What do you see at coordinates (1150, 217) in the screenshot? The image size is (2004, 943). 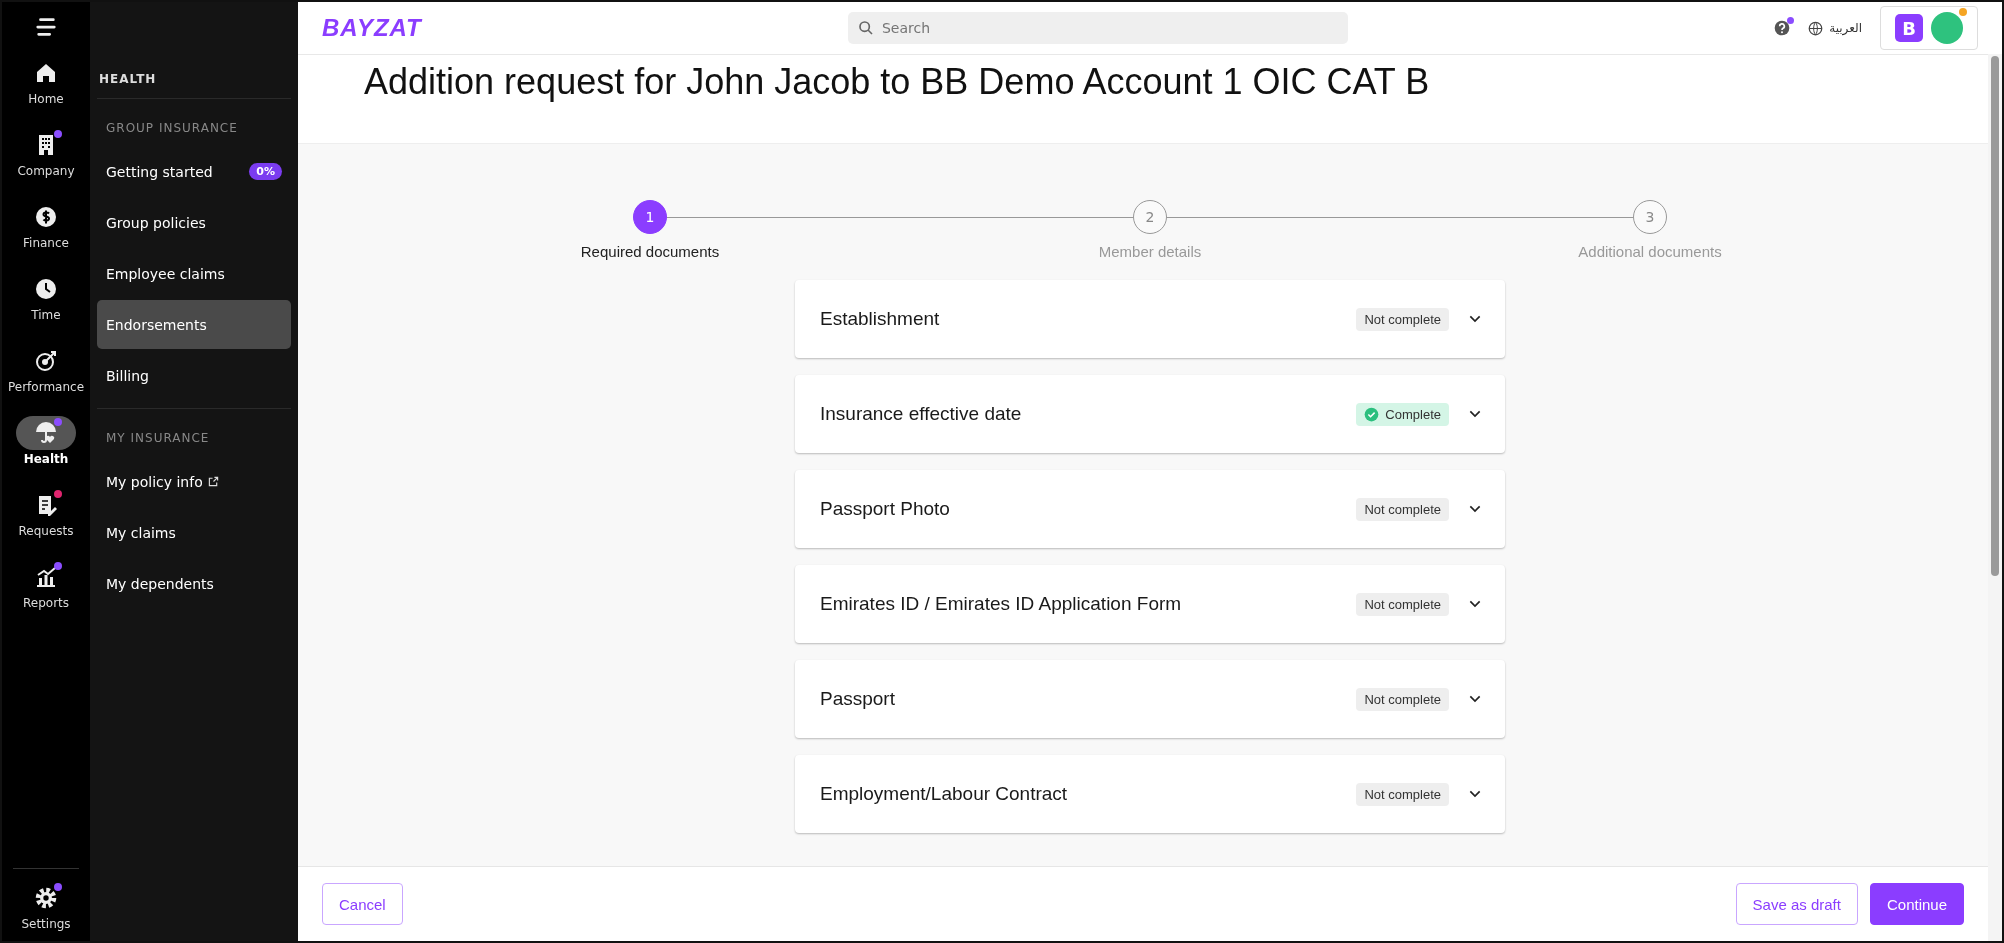 I see `step-number: 2` at bounding box center [1150, 217].